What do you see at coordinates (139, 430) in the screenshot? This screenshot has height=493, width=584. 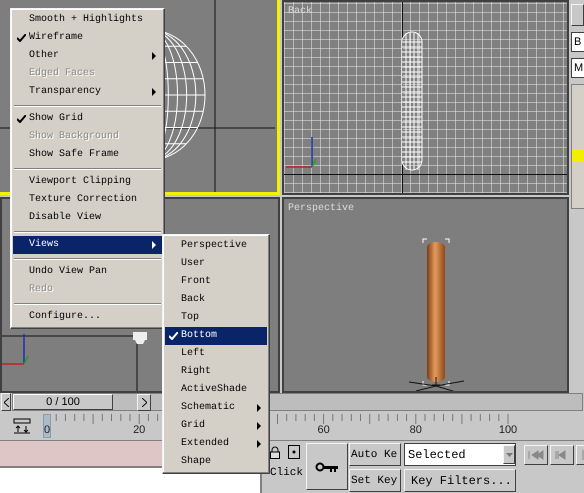 I see `frame-number: 20` at bounding box center [139, 430].